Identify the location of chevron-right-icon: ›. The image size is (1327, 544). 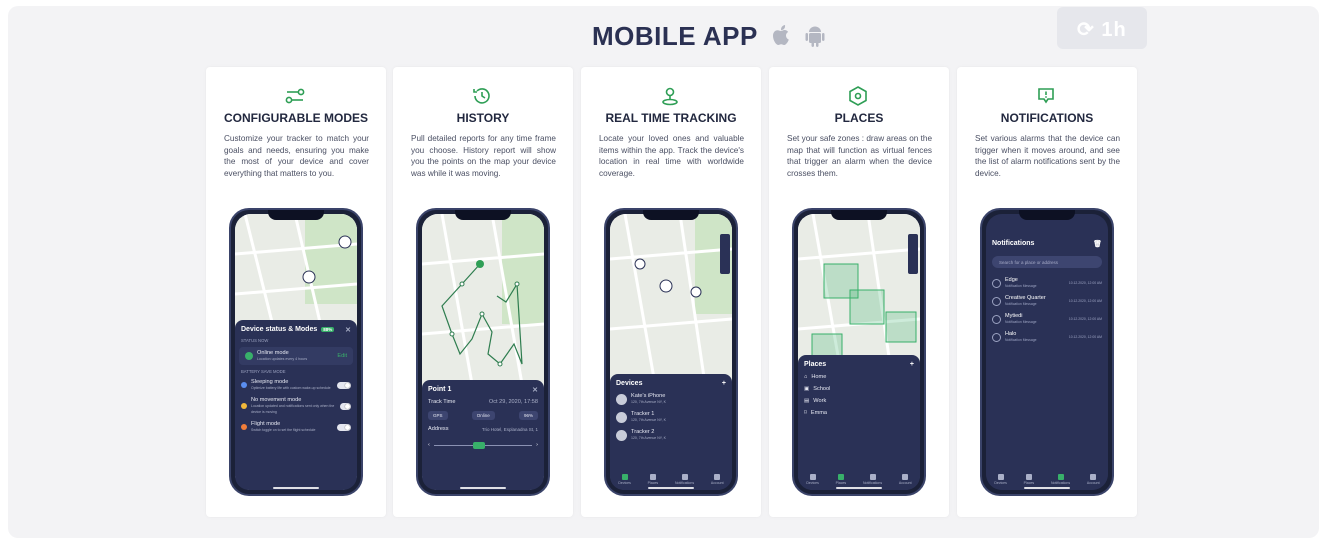
(537, 445).